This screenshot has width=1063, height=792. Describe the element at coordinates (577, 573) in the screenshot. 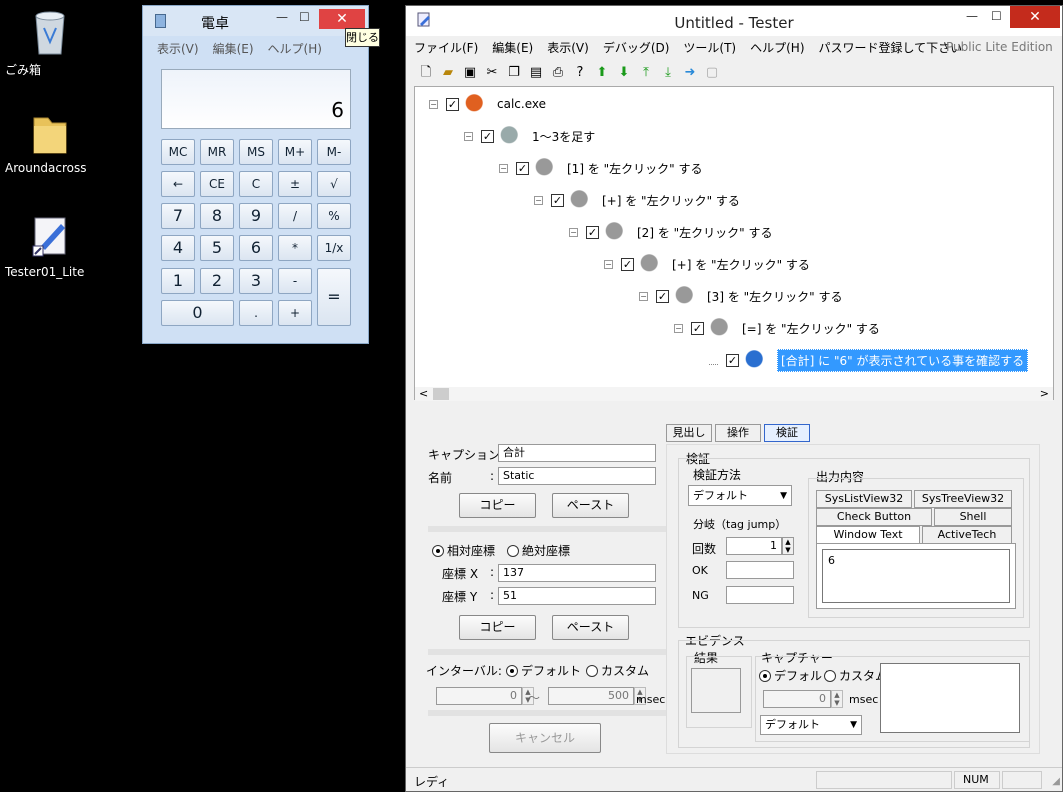

I see `coord-x-input: 137` at that location.